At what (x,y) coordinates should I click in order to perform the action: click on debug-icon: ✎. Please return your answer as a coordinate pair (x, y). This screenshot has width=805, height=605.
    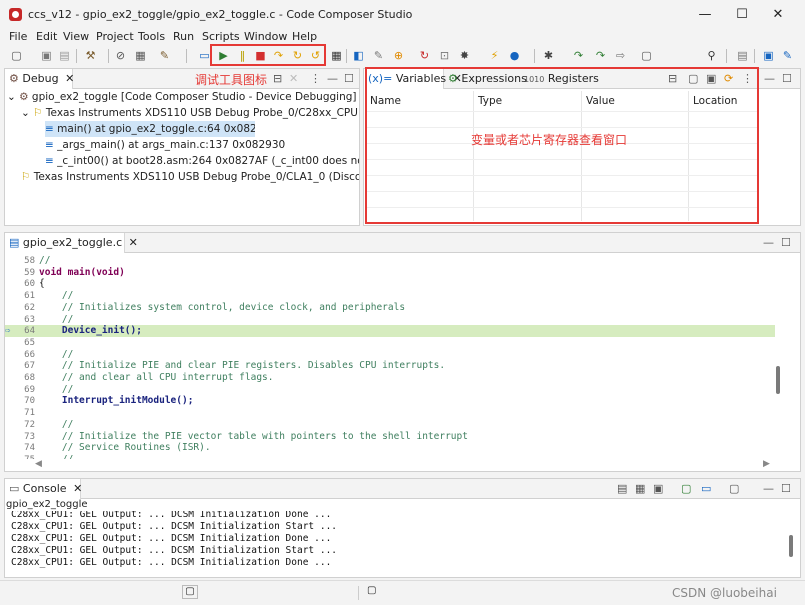
    Looking at the image, I should click on (164, 55).